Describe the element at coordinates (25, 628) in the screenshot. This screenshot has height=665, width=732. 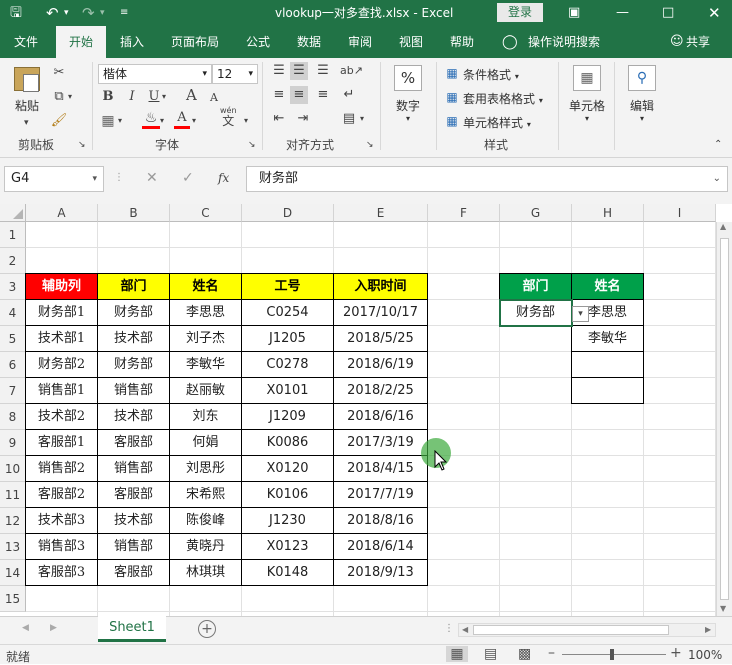
I see `prev-sheet-icon: ◀` at that location.